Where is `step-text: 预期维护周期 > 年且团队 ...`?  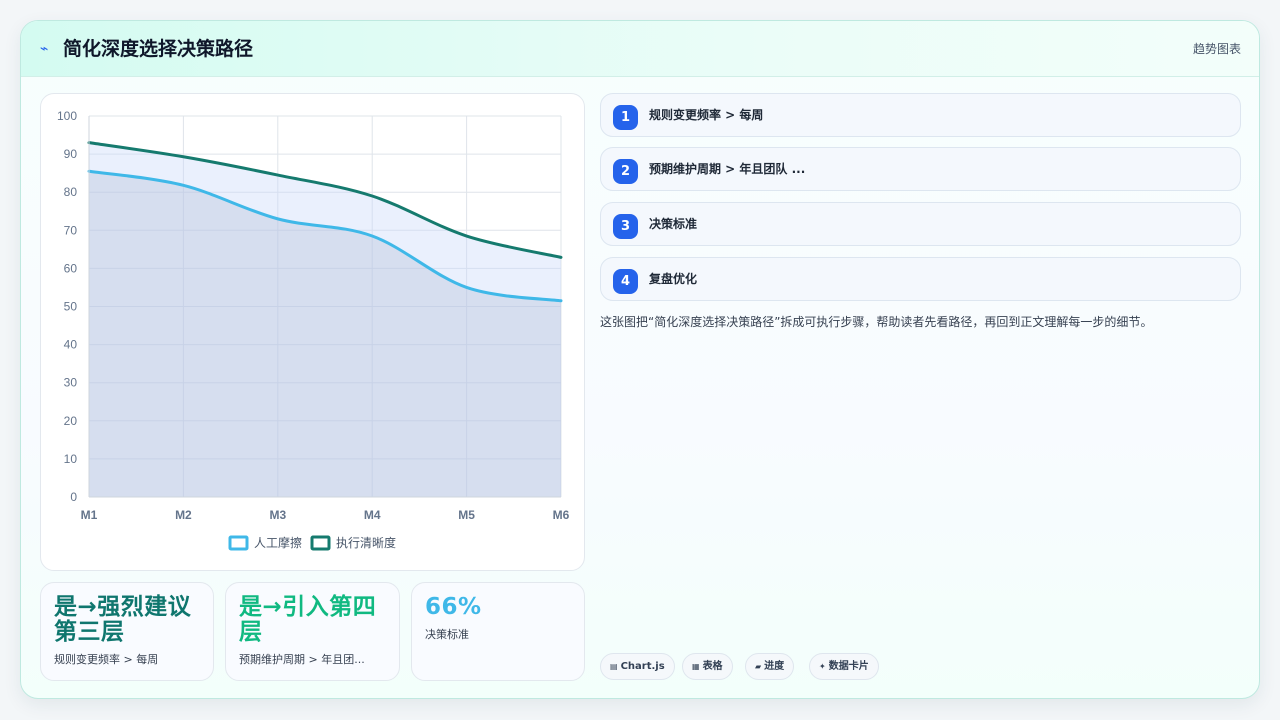
step-text: 预期维护周期 > 年且团队 ... is located at coordinates (727, 169).